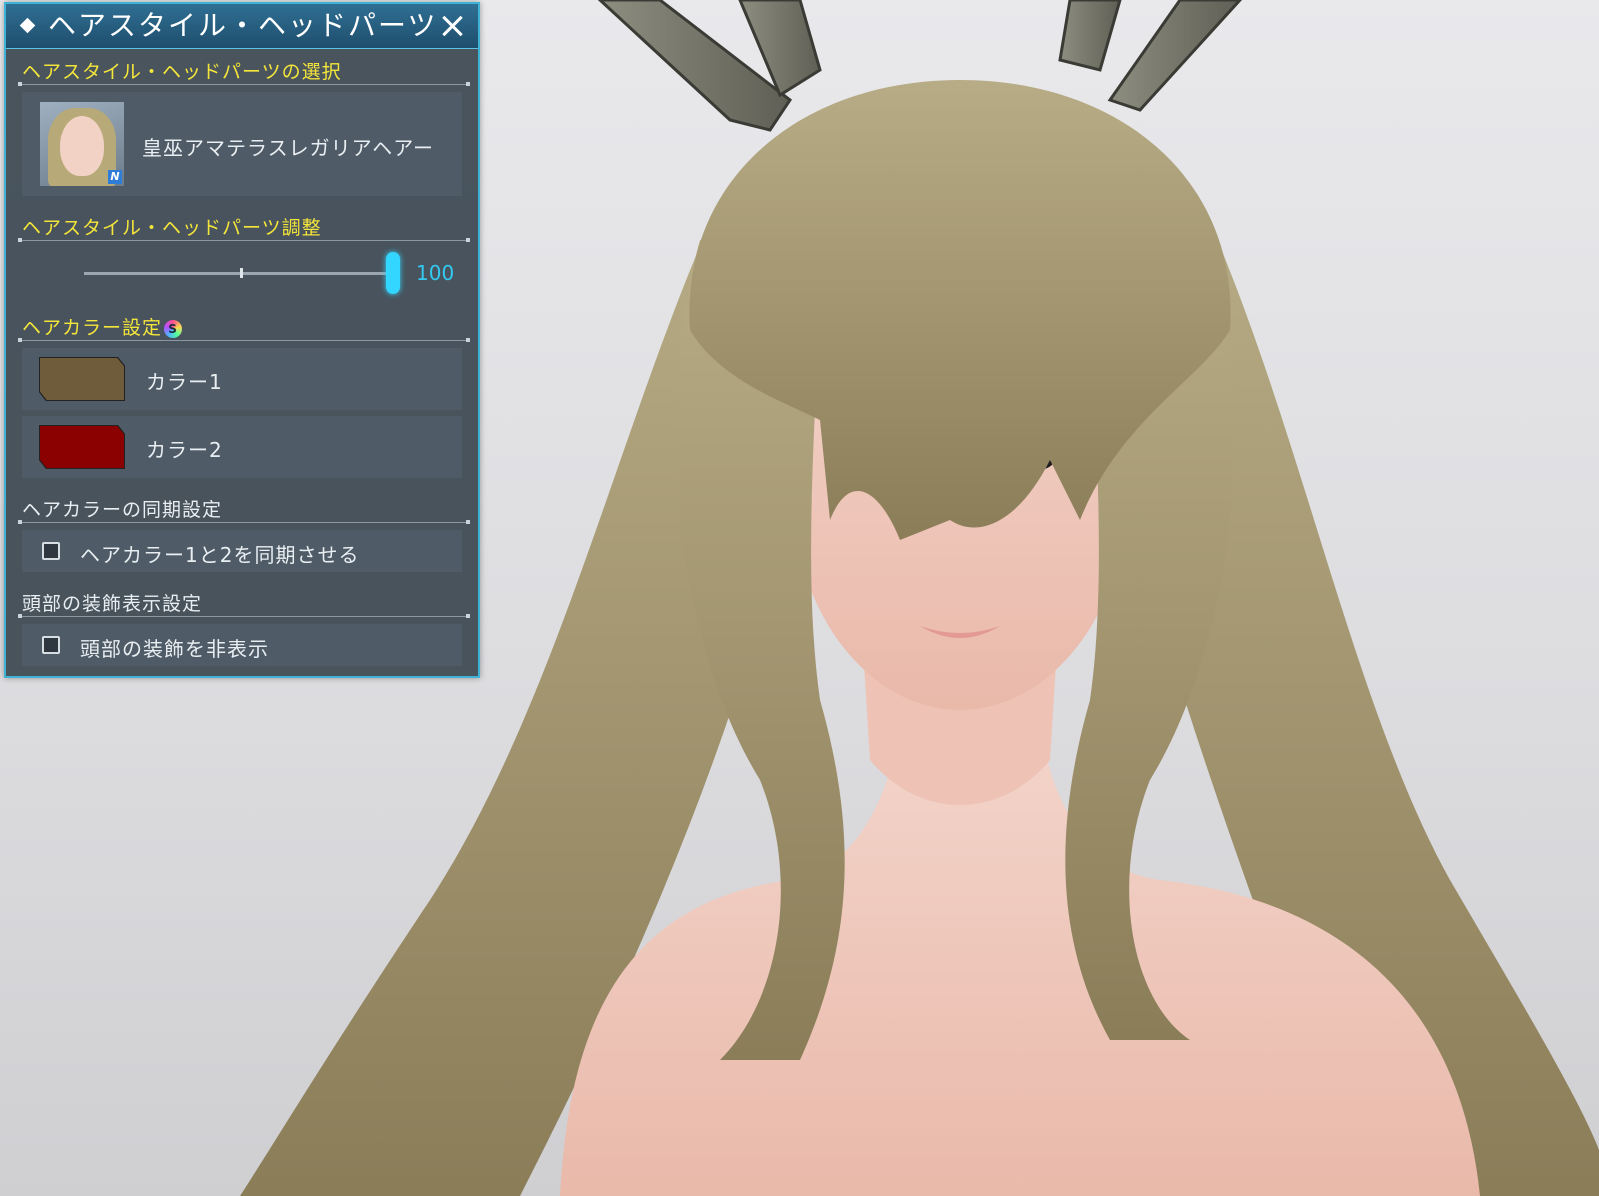  What do you see at coordinates (51, 645) in the screenshot?
I see `hide-decor-checkbox` at bounding box center [51, 645].